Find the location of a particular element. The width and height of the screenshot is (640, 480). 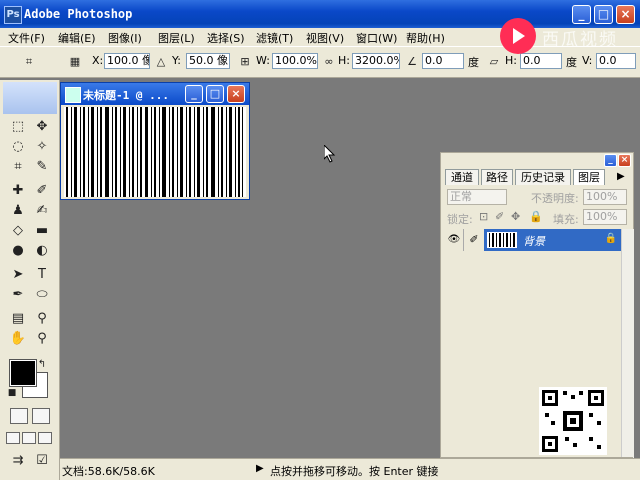

swap-colors-icon: ↰ is located at coordinates (42, 365).